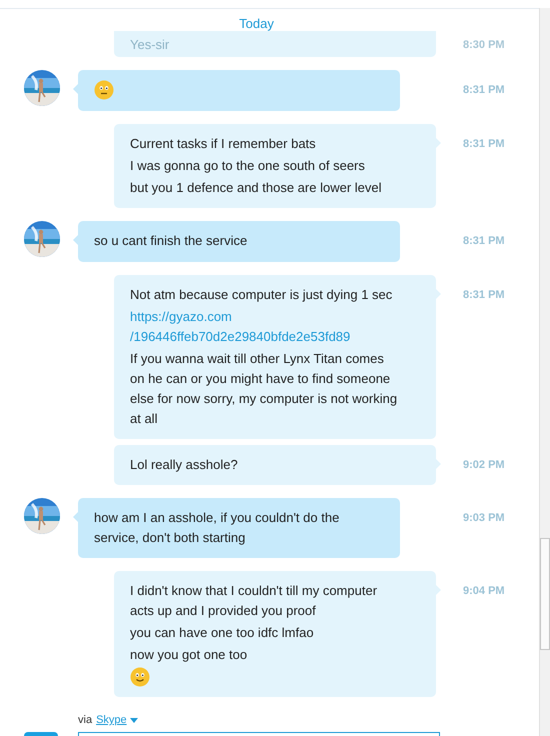 Image resolution: width=550 pixels, height=736 pixels. I want to click on scroll-thumb, so click(545, 594).